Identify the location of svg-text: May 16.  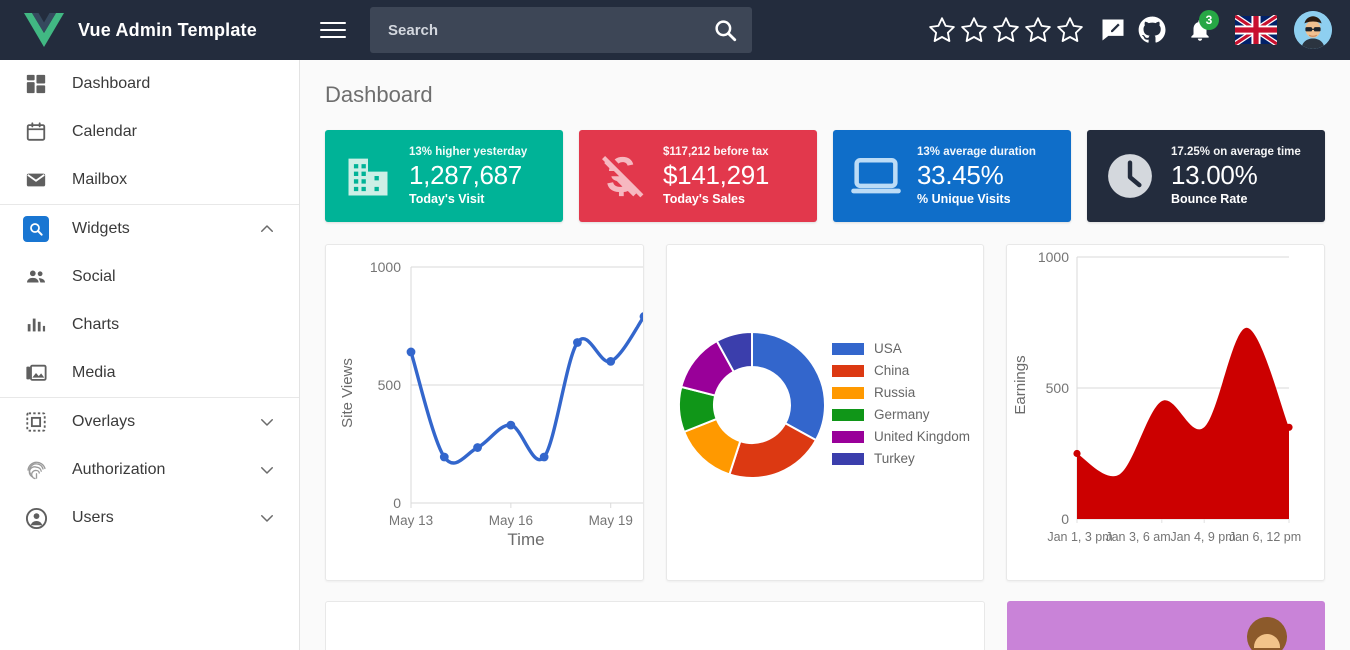
(511, 520).